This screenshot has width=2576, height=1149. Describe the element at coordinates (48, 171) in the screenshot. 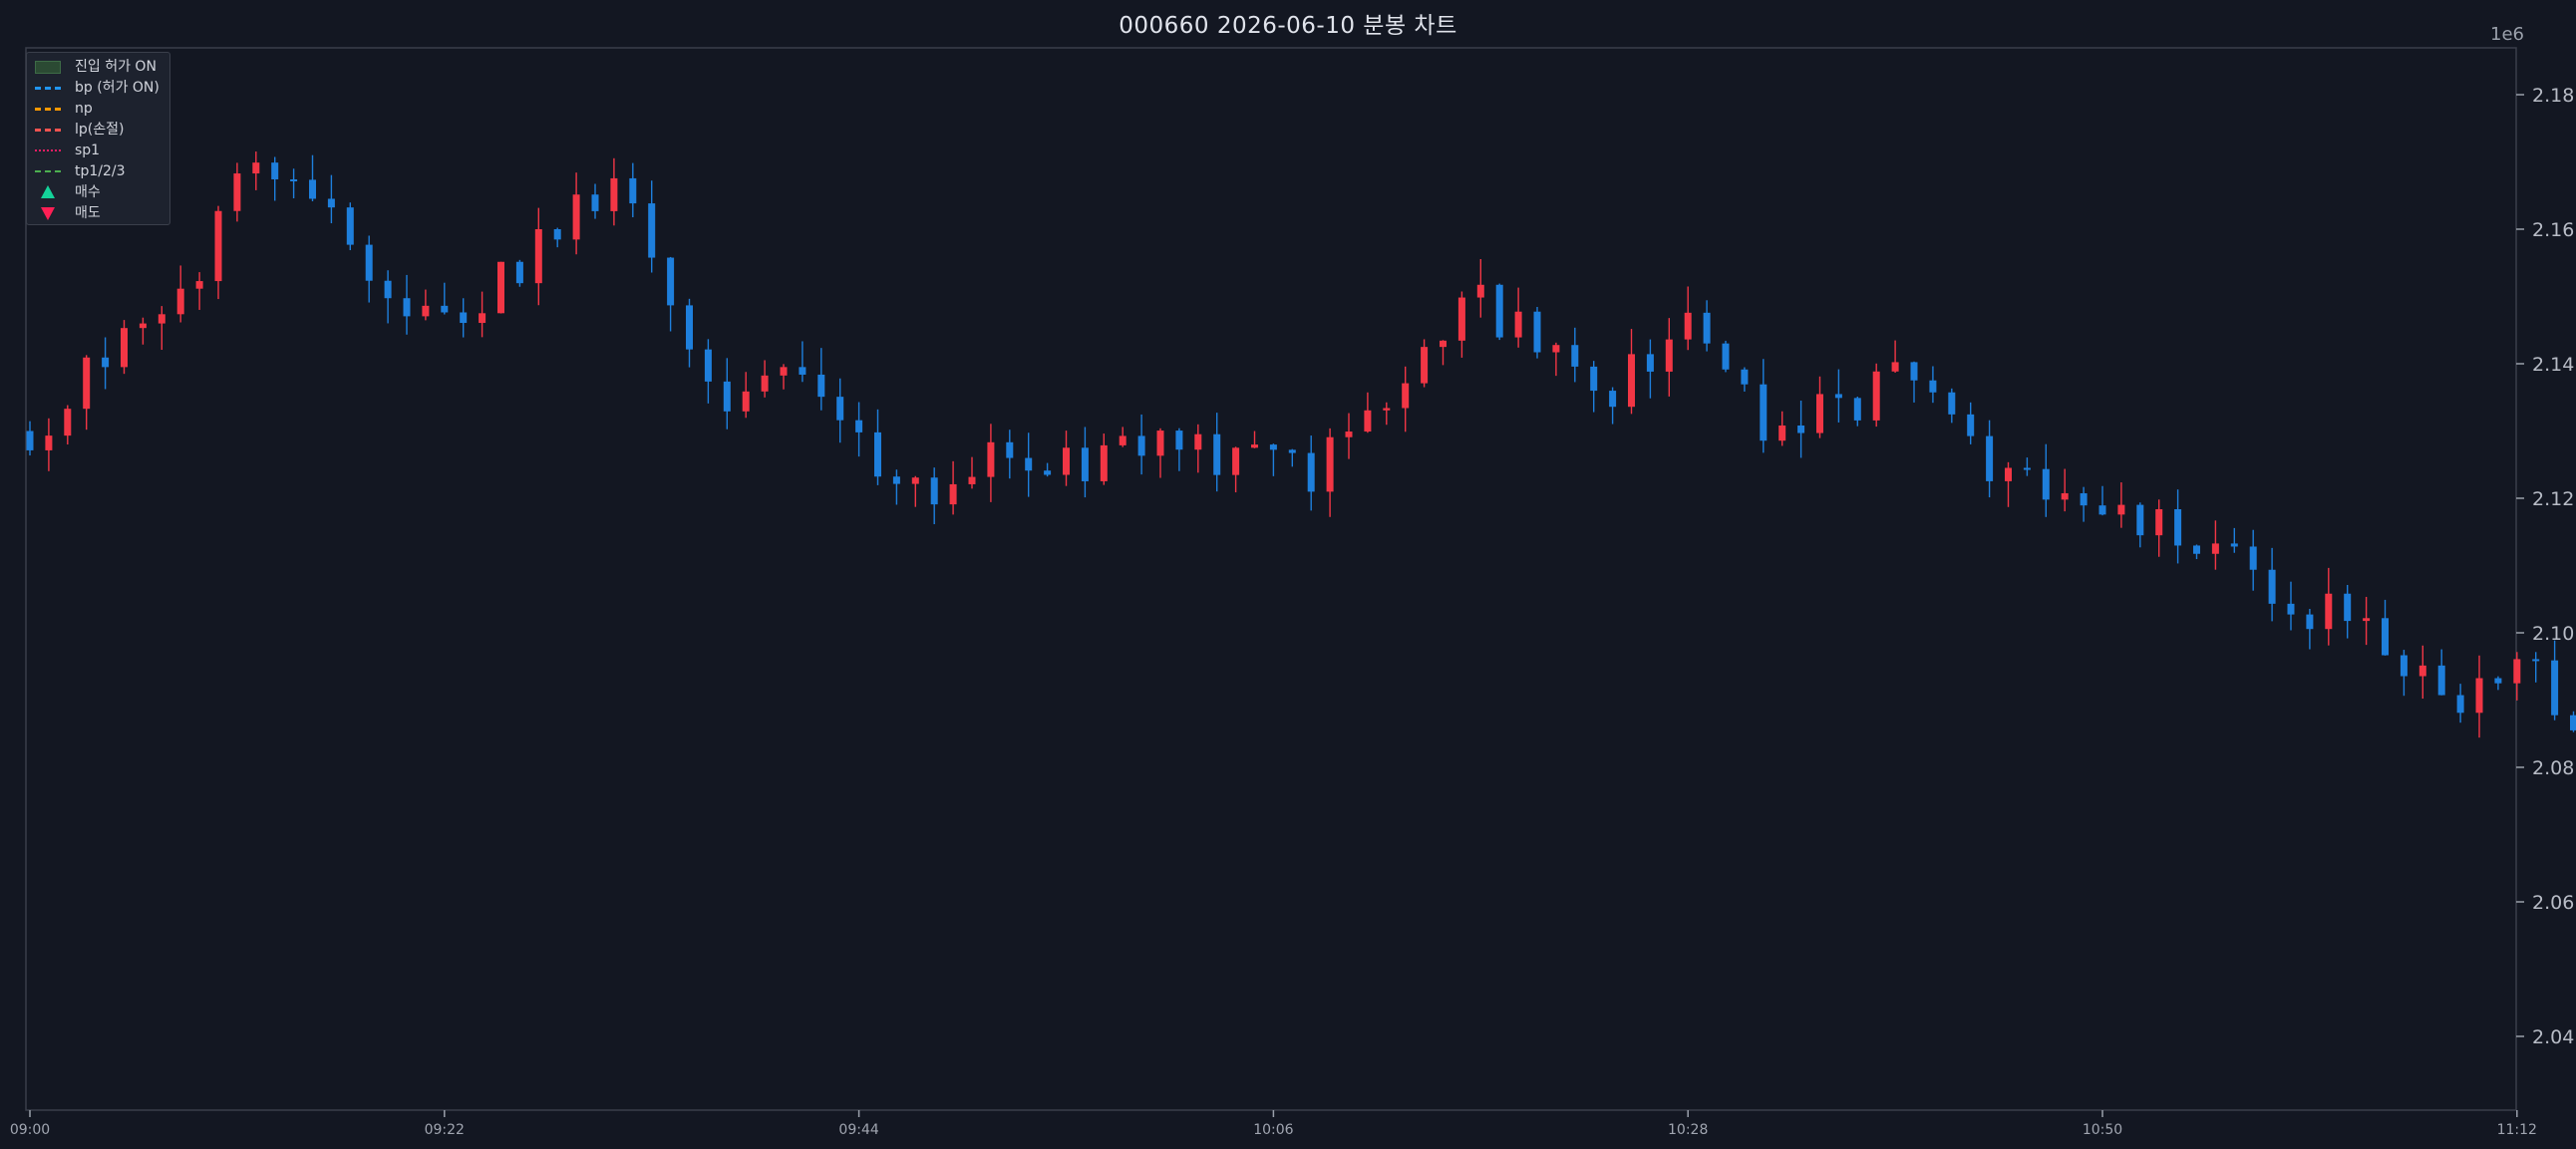

I see `legend-dashdot-icon` at that location.